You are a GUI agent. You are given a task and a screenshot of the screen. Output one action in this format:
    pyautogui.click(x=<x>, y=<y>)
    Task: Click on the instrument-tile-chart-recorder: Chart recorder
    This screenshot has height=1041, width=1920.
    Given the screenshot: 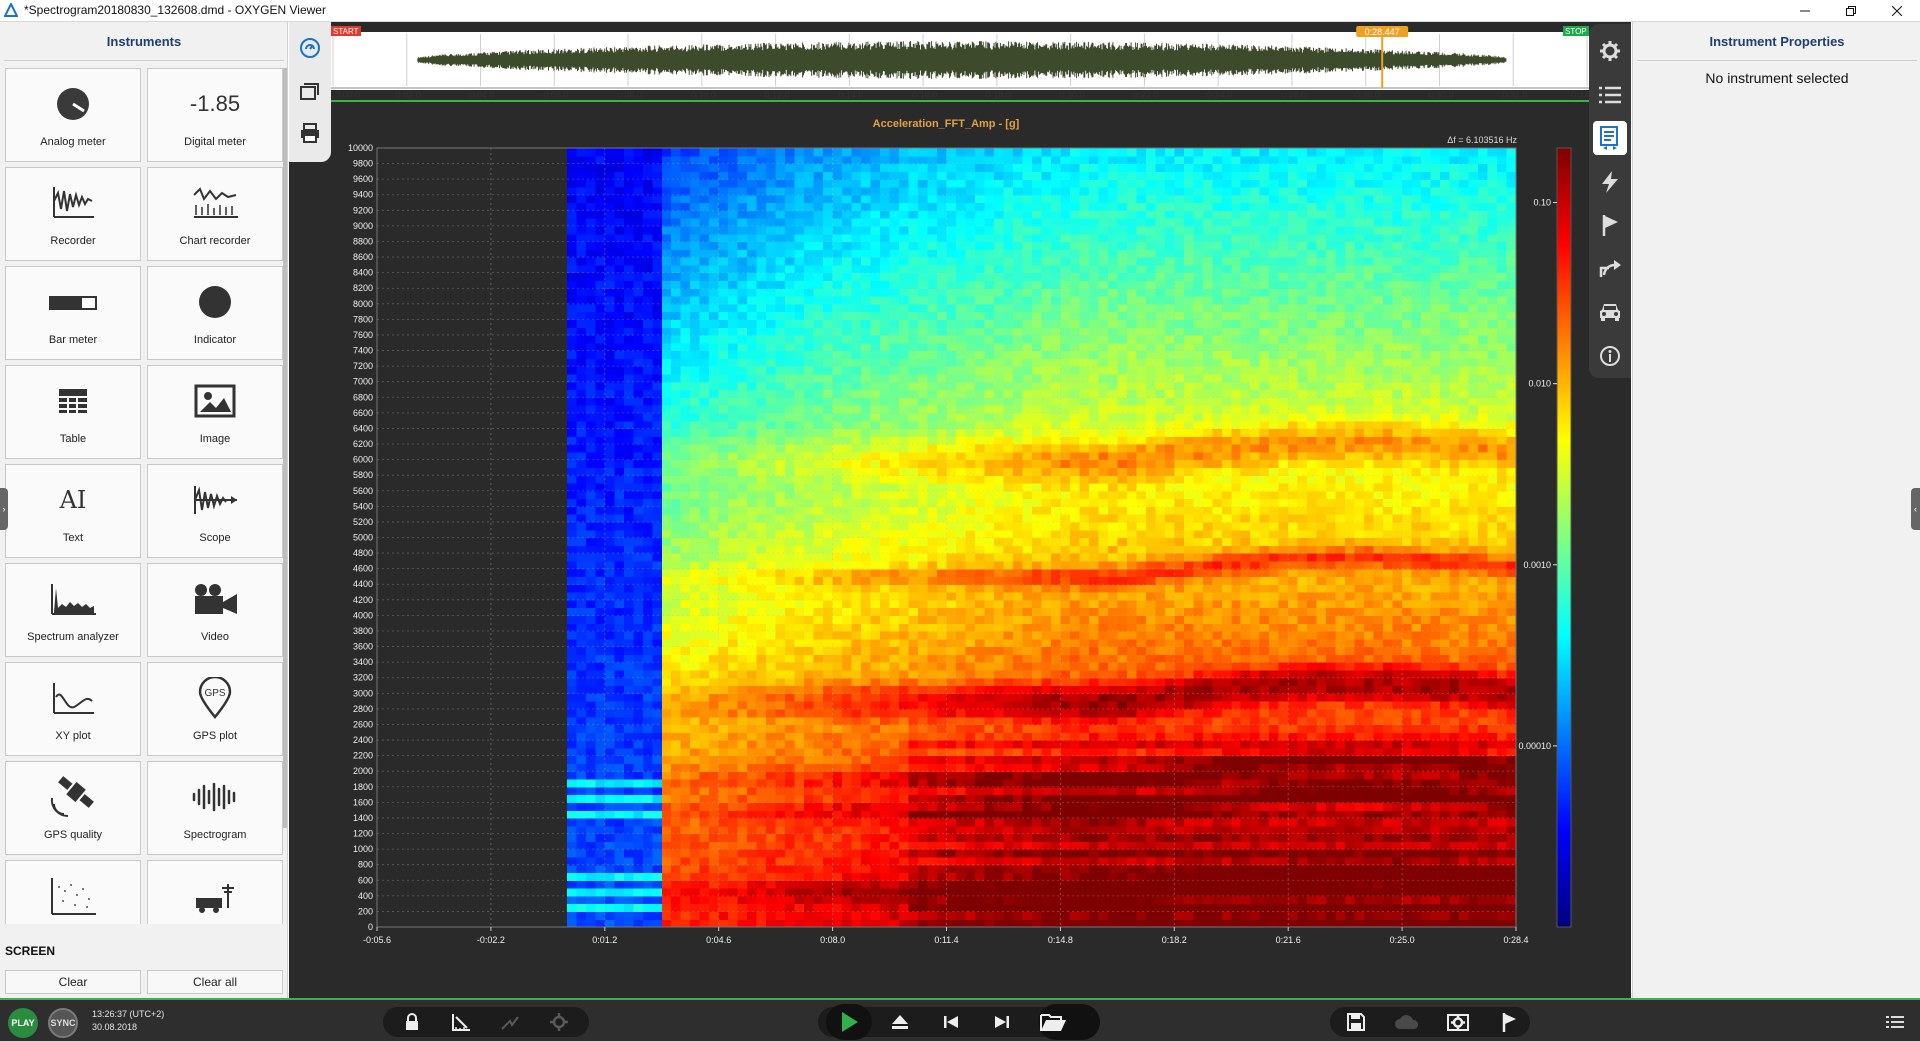 What is the action you would take?
    pyautogui.click(x=215, y=214)
    